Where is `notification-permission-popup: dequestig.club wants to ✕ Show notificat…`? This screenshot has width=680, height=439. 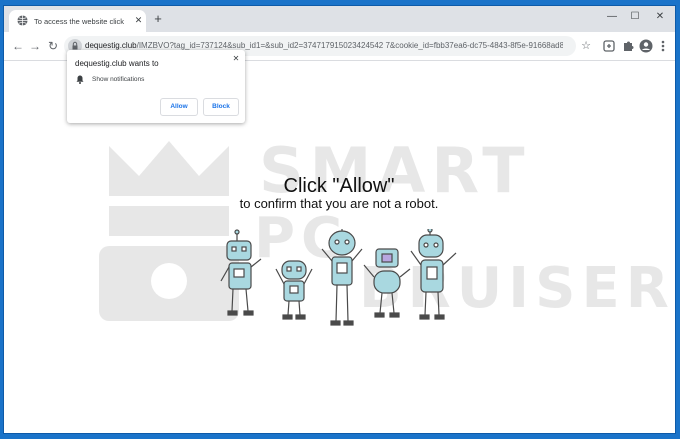 notification-permission-popup: dequestig.club wants to ✕ Show notificat… is located at coordinates (156, 86).